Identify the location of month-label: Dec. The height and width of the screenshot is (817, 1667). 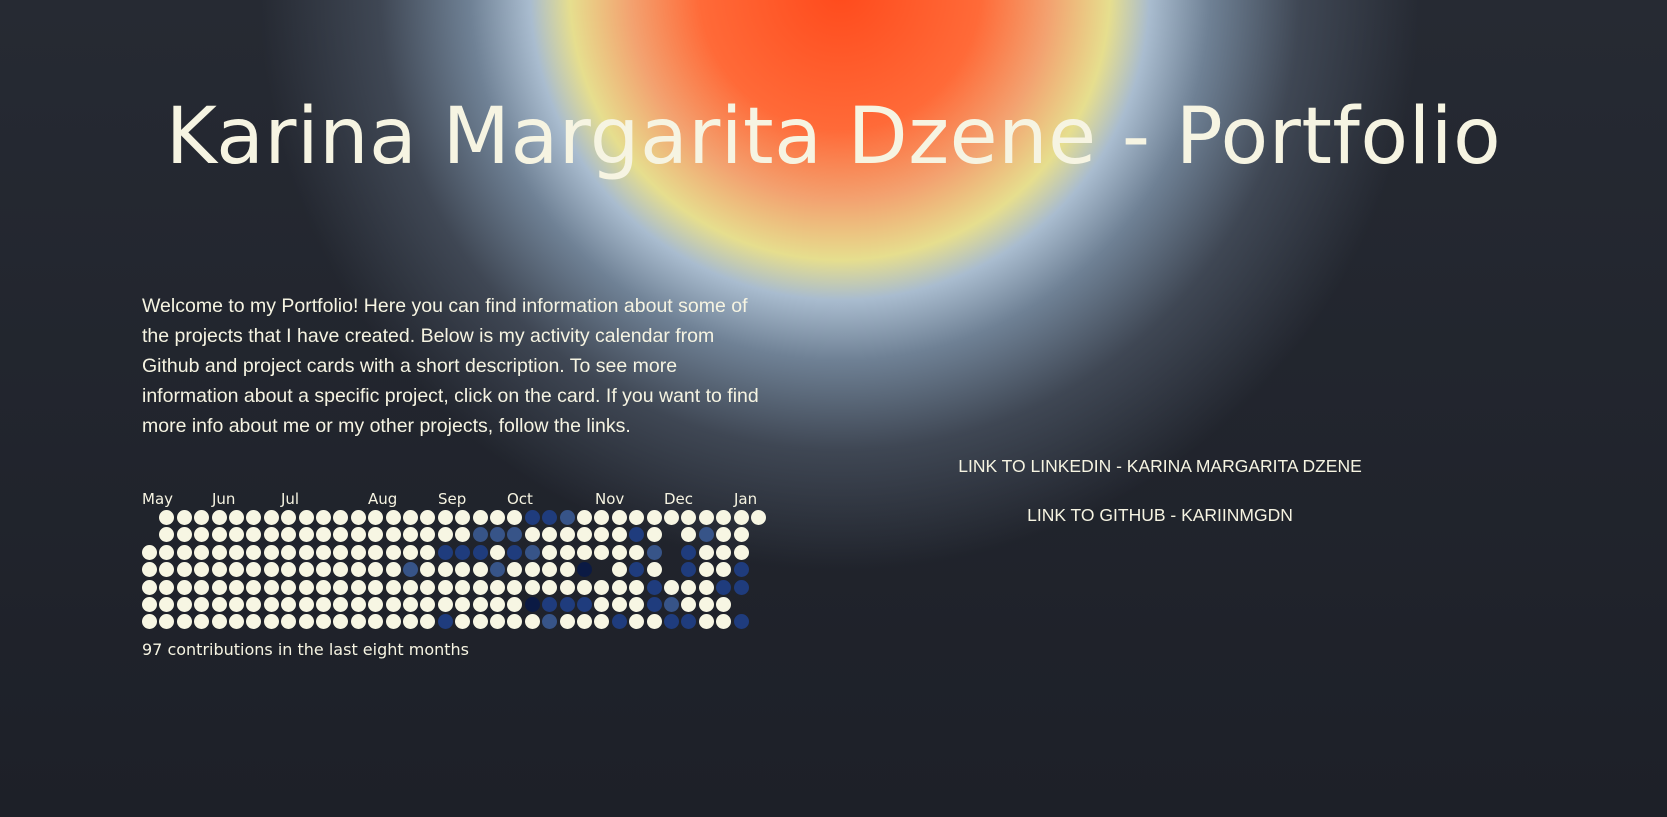
(679, 499).